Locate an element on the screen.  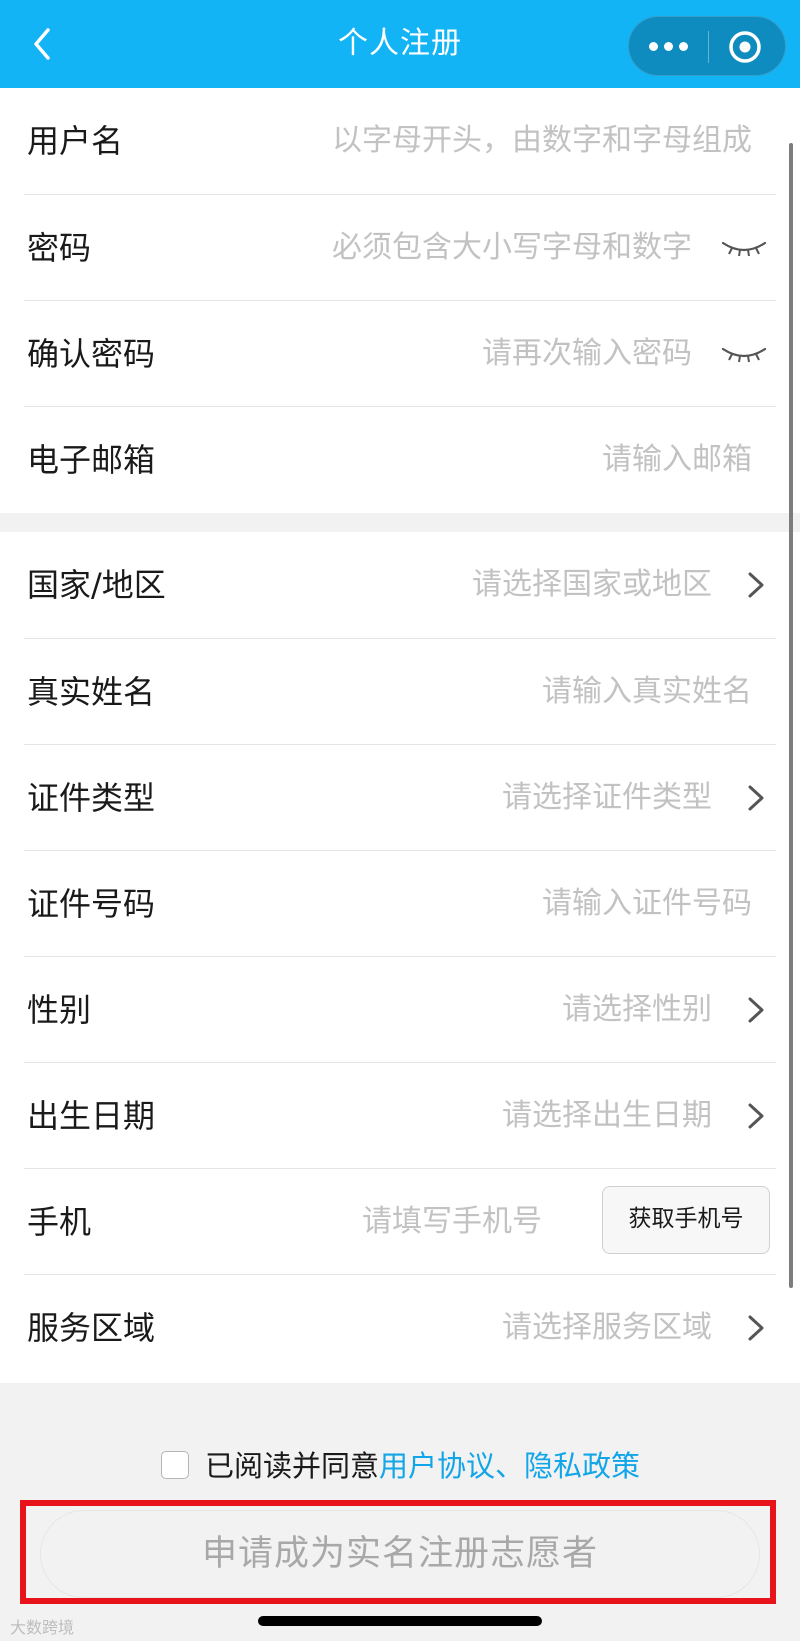
real-name-label: 真实姓名 is located at coordinates (91, 692).